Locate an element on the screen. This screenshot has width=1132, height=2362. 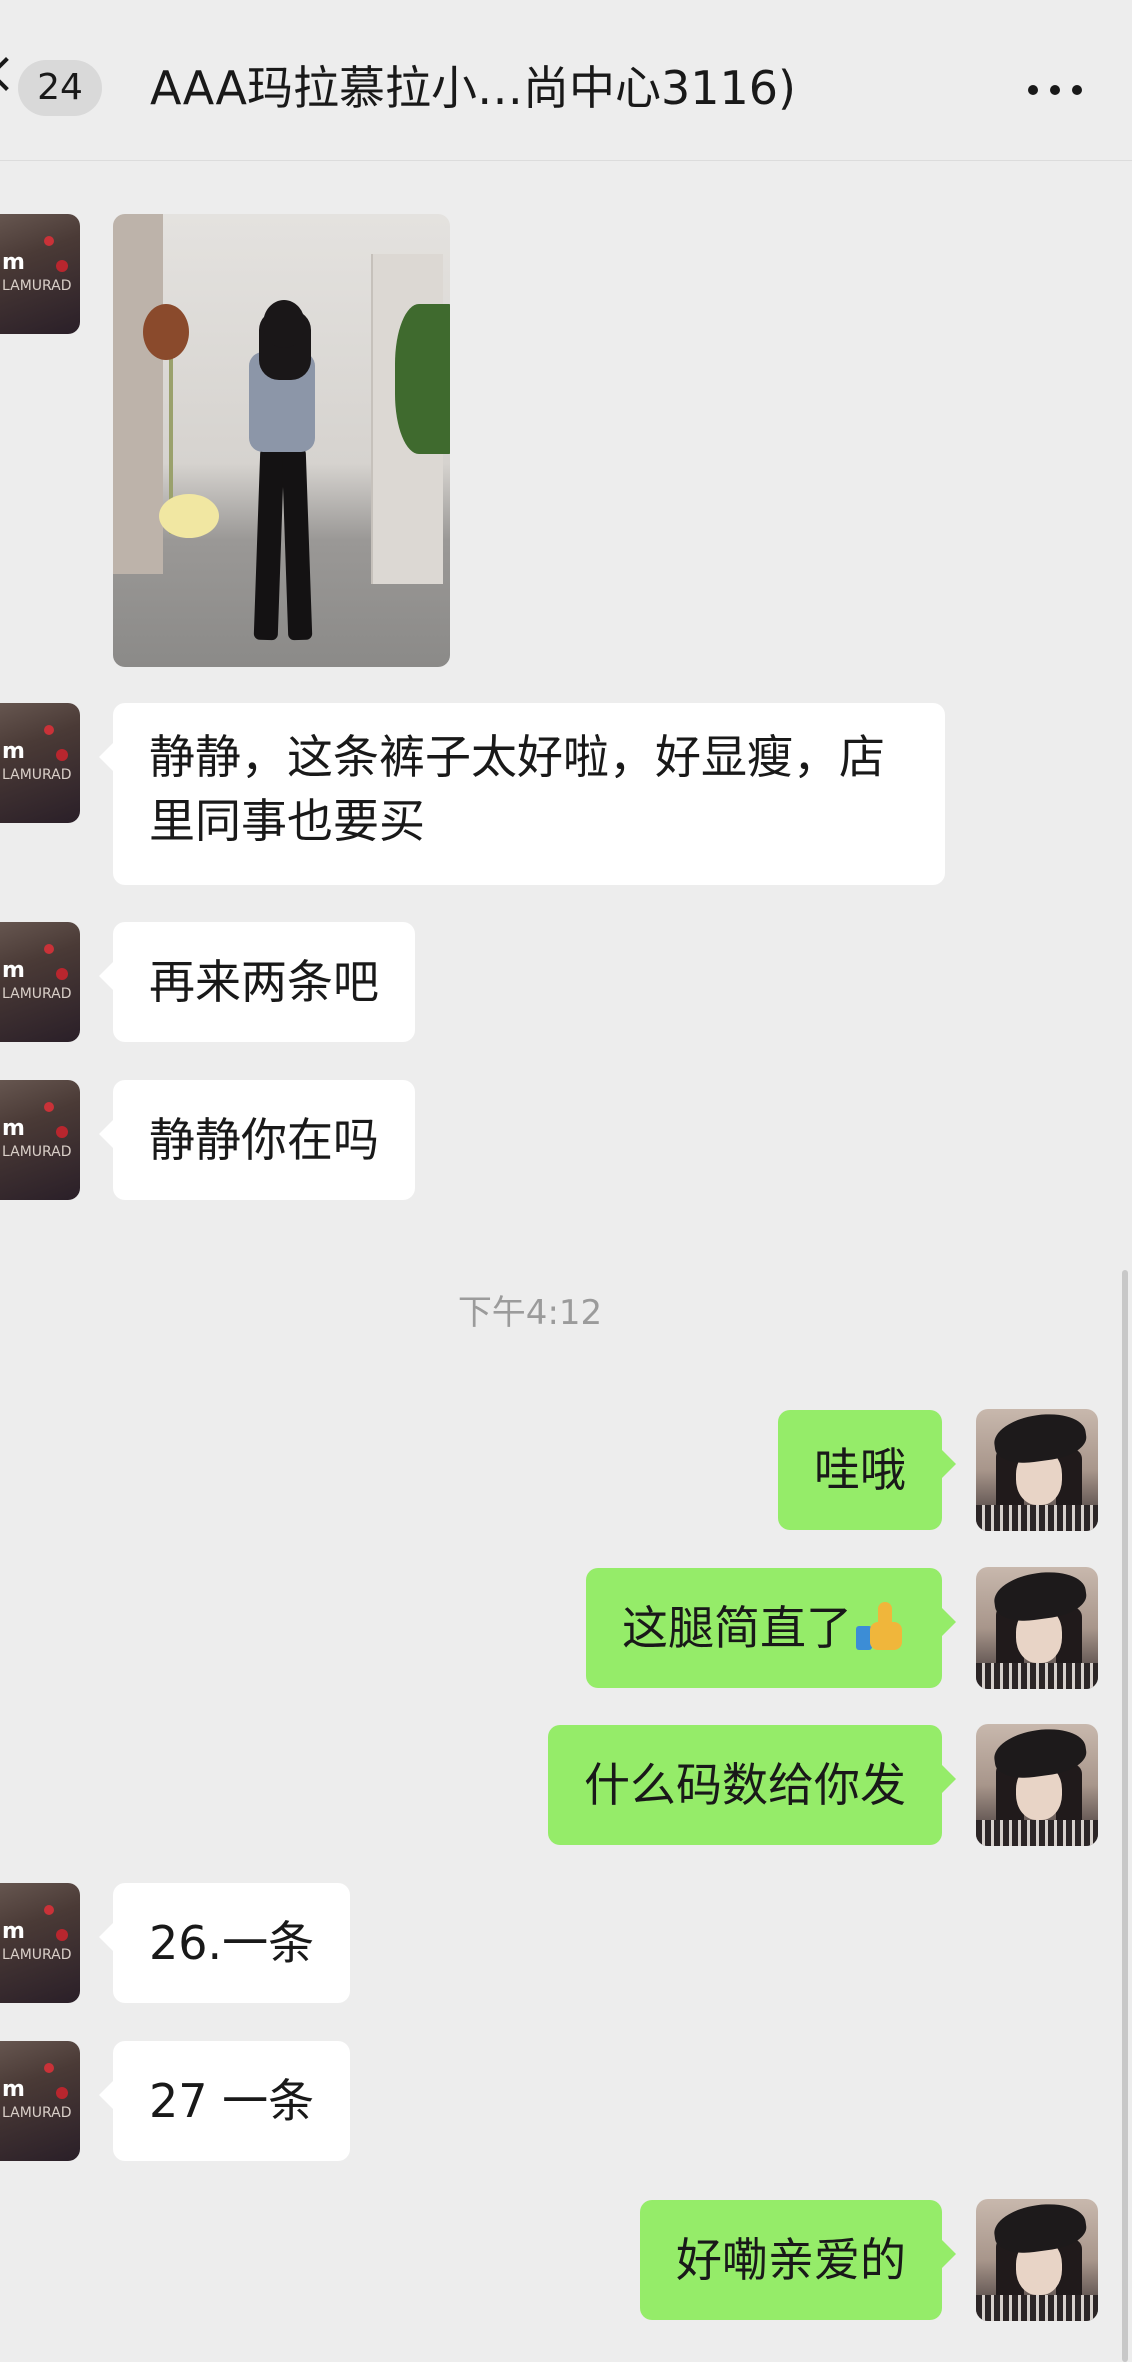
more-options-button is located at coordinates (1055, 90).